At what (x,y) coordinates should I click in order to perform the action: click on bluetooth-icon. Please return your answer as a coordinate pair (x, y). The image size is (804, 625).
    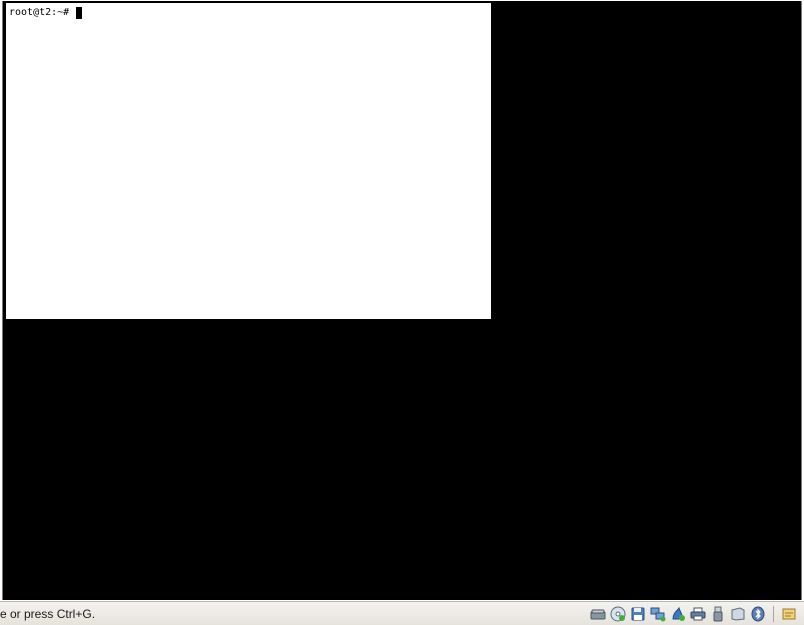
    Looking at the image, I should click on (758, 614).